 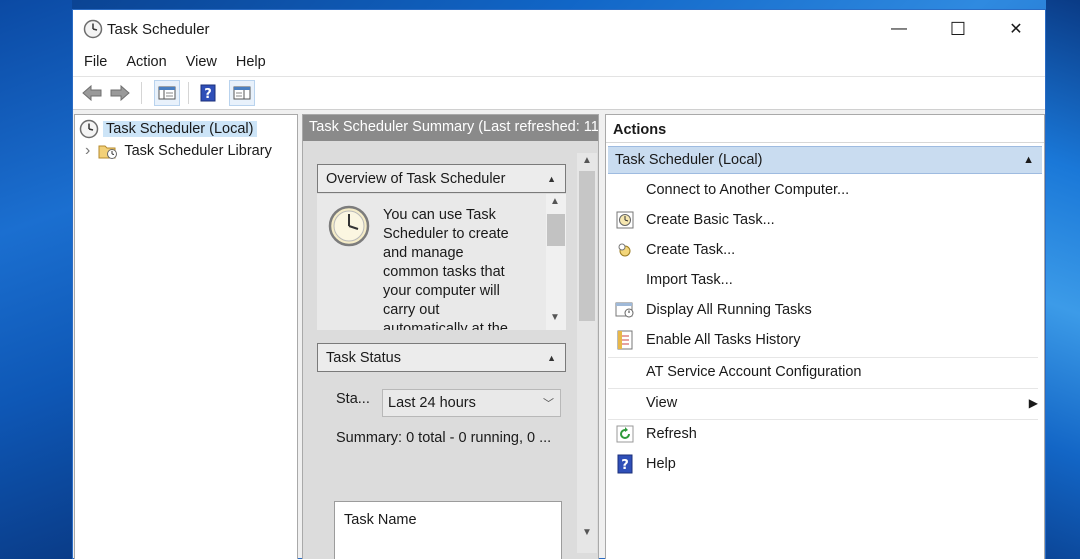 What do you see at coordinates (662, 402) in the screenshot?
I see `action-label: View` at bounding box center [662, 402].